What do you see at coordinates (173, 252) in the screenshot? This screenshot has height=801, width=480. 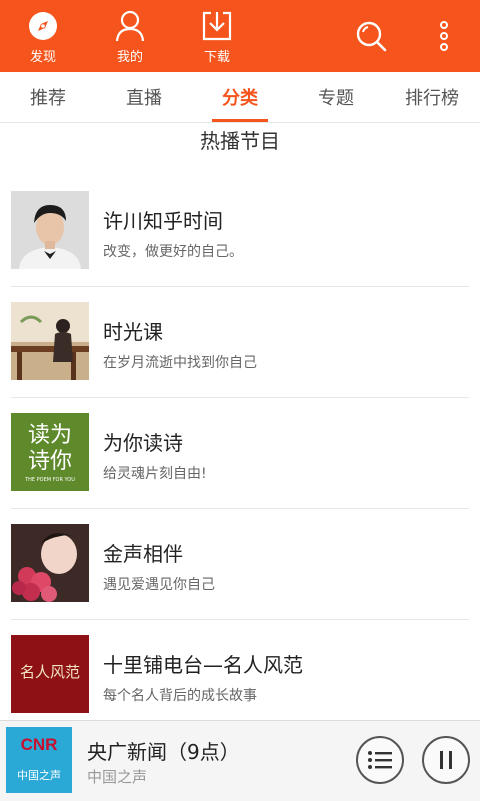 I see `program-subtitle: 改变，做更好的自己。` at bounding box center [173, 252].